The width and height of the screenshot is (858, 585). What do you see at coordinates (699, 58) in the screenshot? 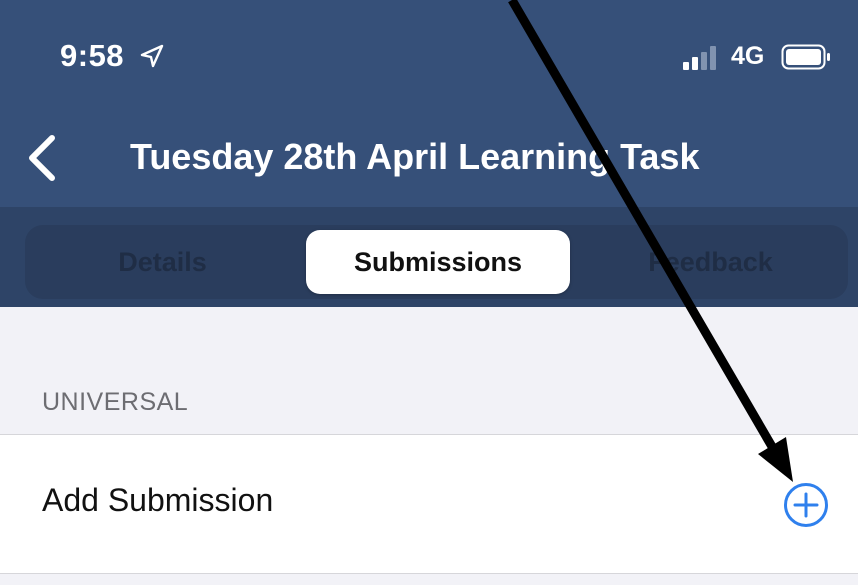
I see `cellular-signal-icon` at bounding box center [699, 58].